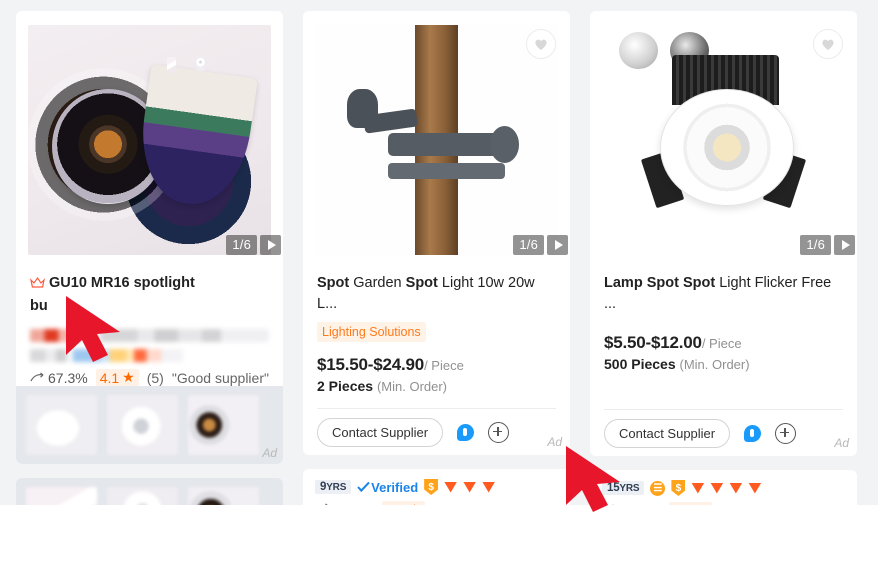  What do you see at coordinates (269, 453) in the screenshot?
I see `ad-label-1: Ad` at bounding box center [269, 453].